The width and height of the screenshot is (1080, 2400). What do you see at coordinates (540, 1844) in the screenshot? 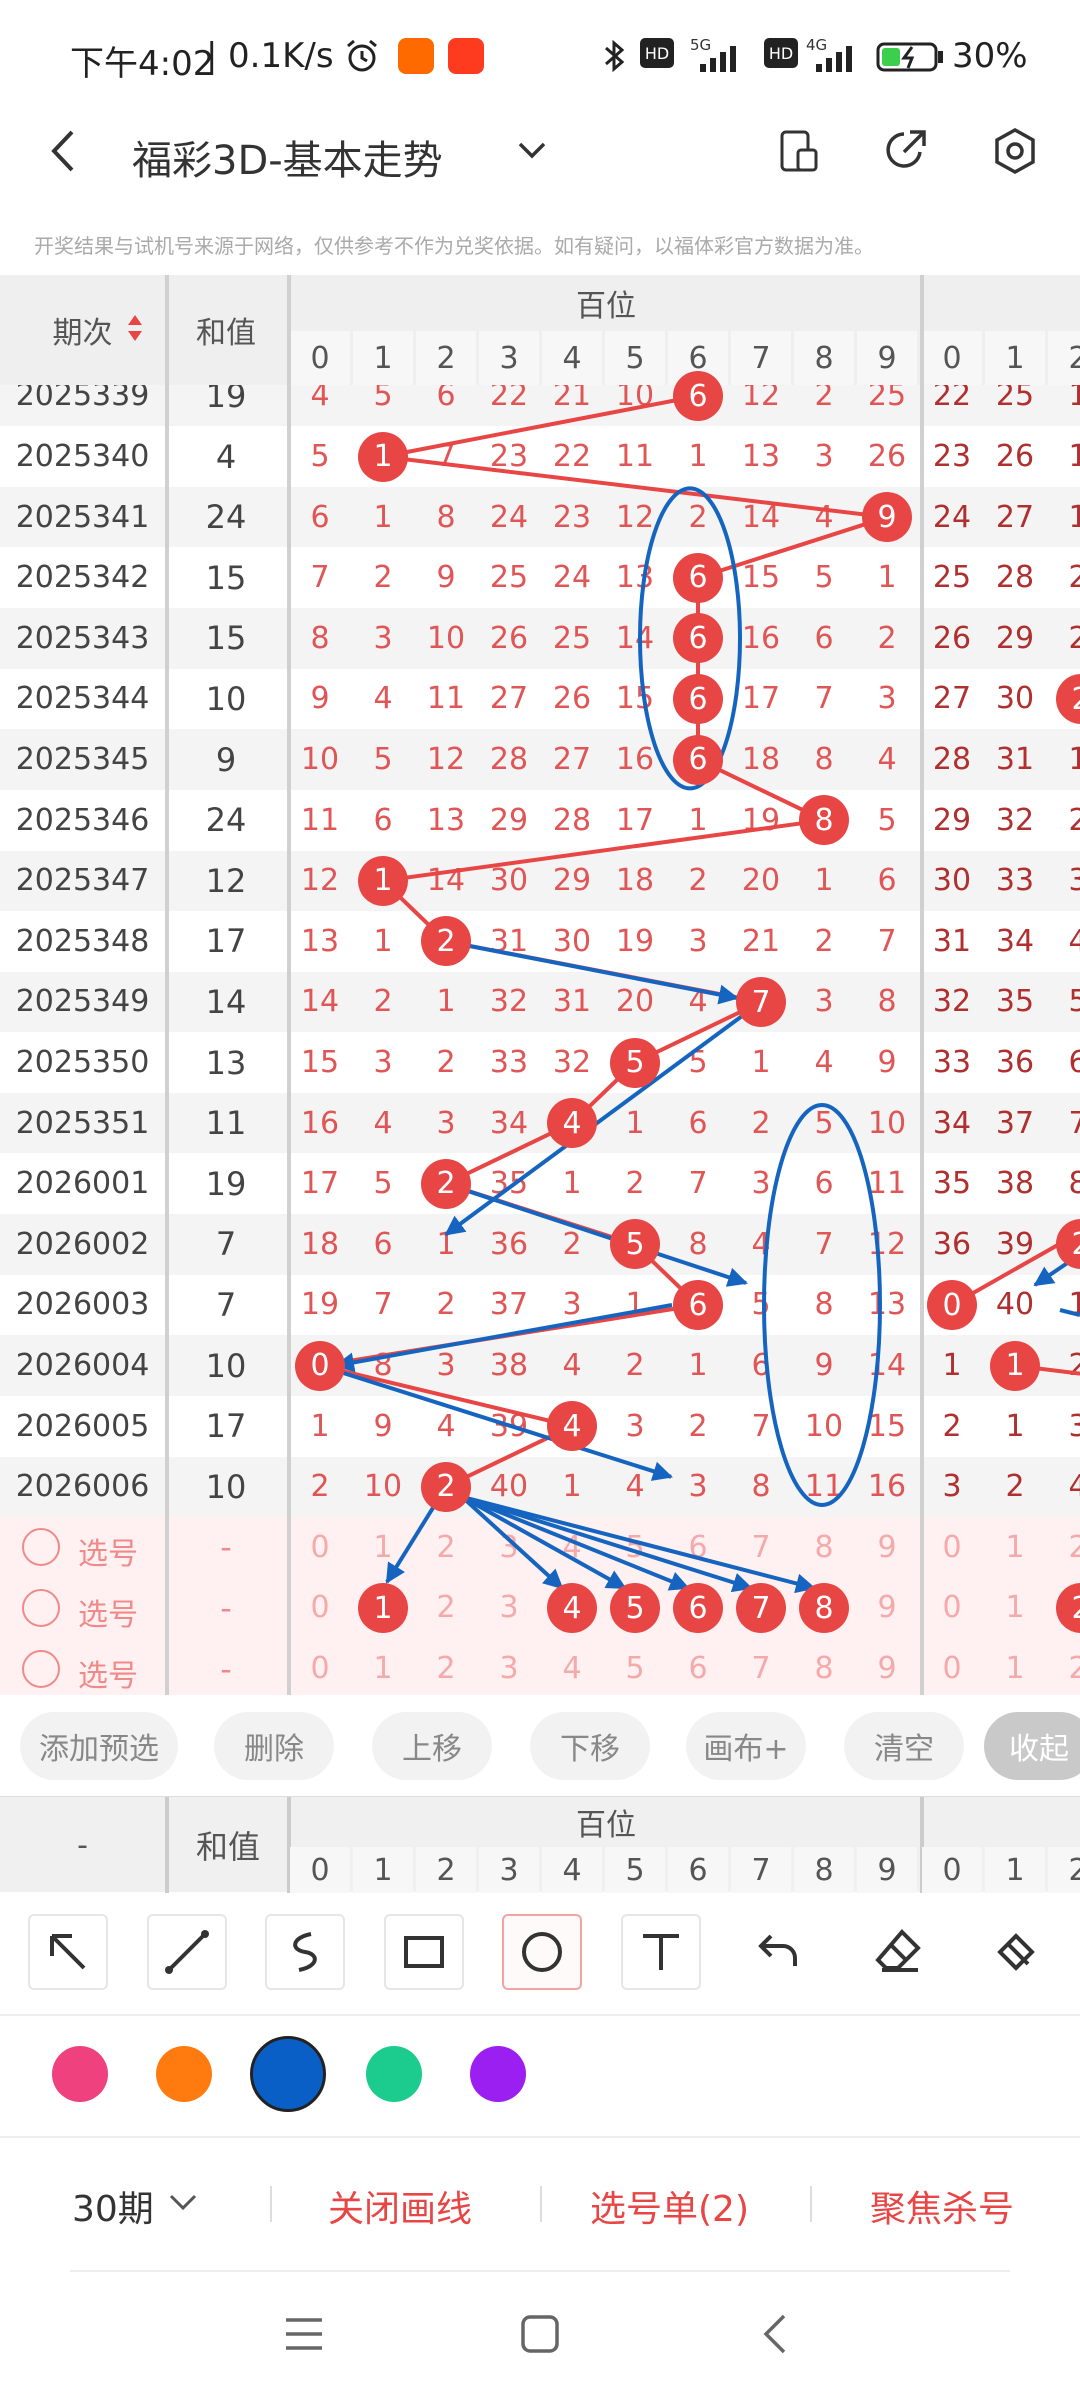
I see `sticky-table-header: - 和值 百位 0123456789012` at bounding box center [540, 1844].